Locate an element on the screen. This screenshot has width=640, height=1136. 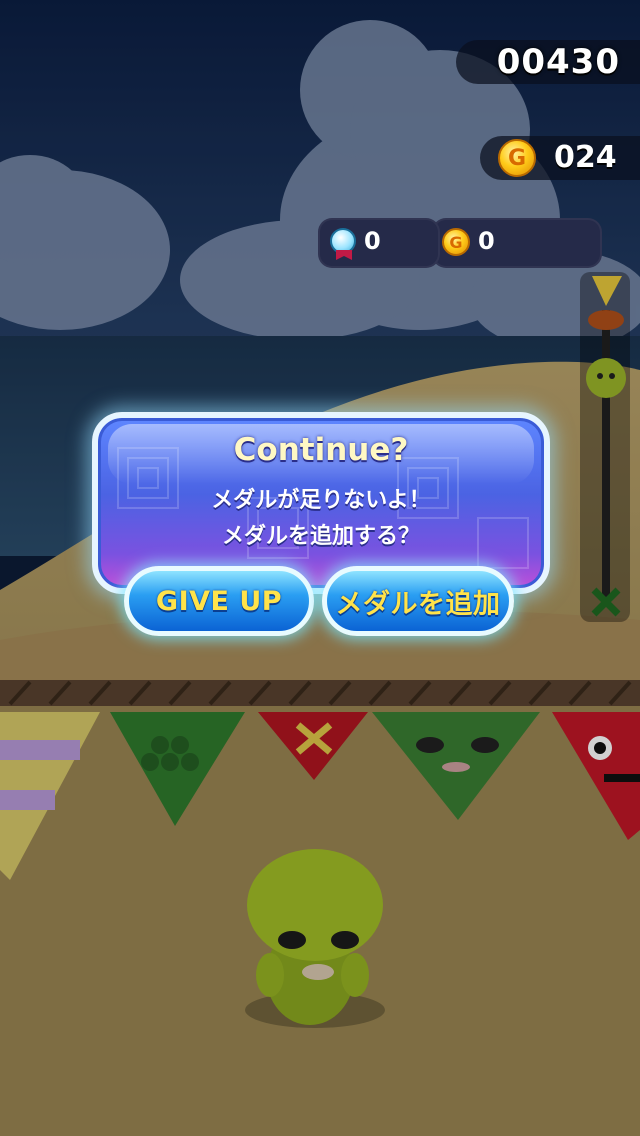
score-counter: 00430 is located at coordinates (548, 62).